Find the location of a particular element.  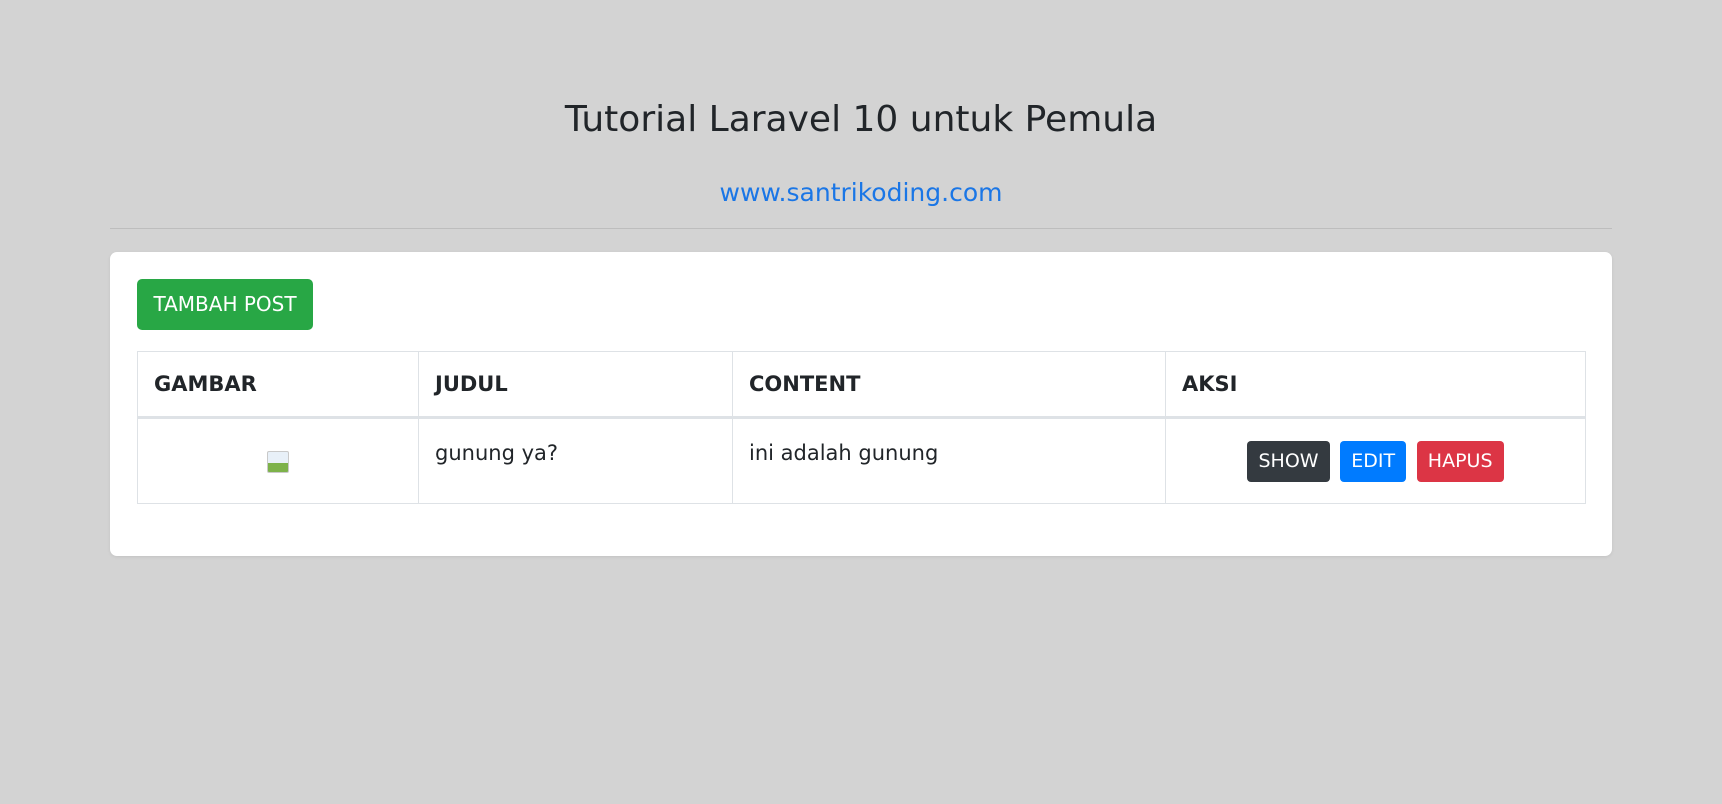

cell-judul: gunung ya? is located at coordinates (575, 460).